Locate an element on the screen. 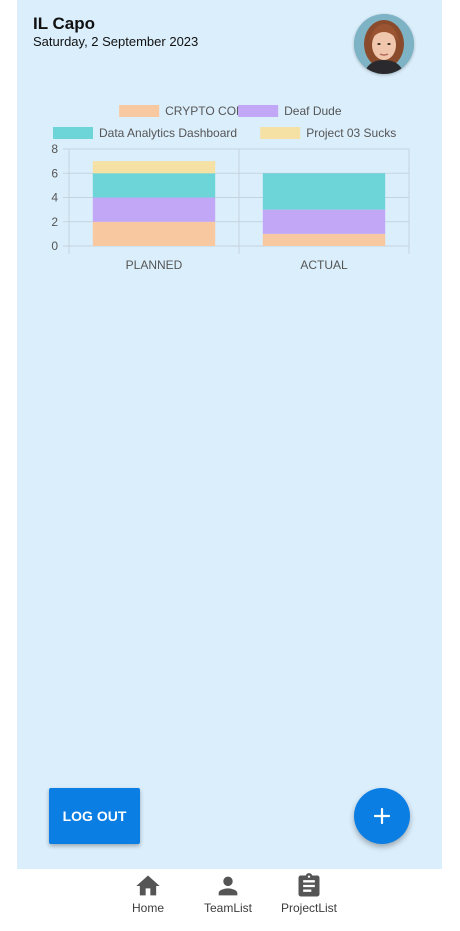 The width and height of the screenshot is (460, 931). bottom-navigation: Home TeamList ProjectList is located at coordinates (230, 900).